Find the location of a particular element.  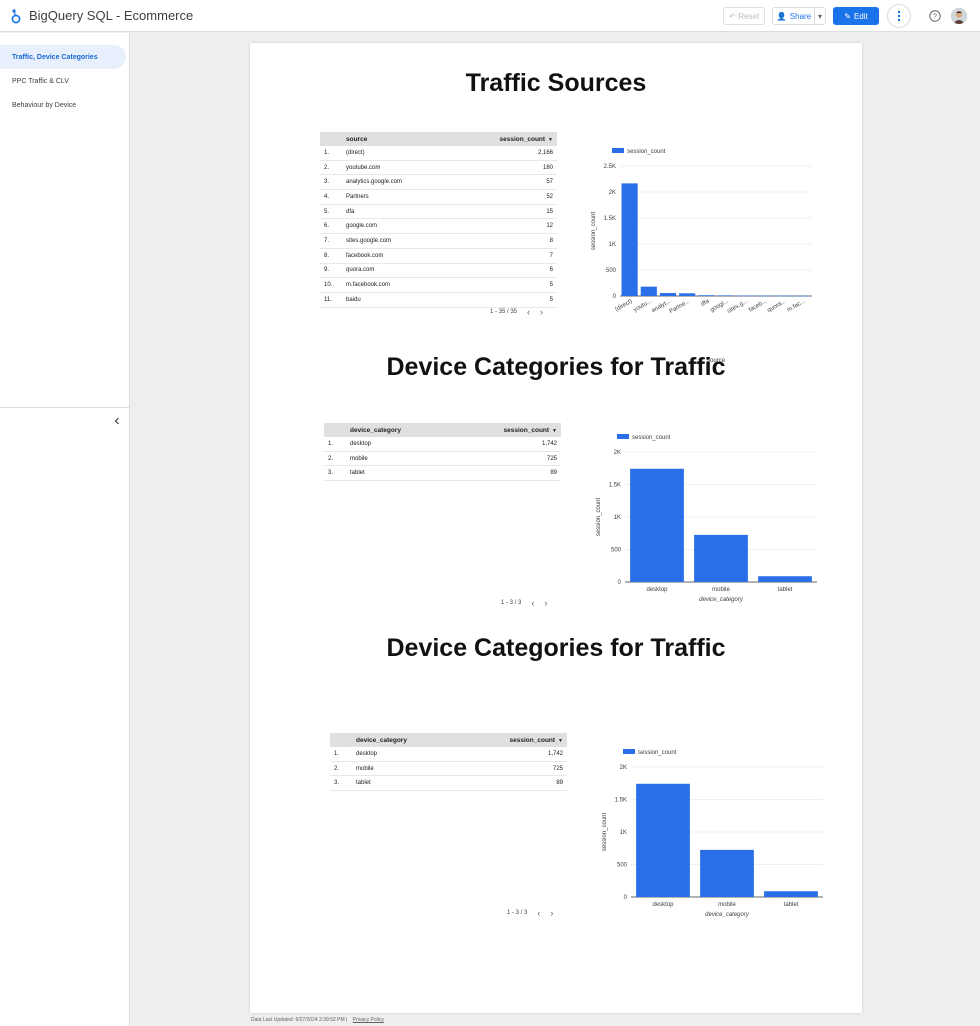

avatar is located at coordinates (959, 16).